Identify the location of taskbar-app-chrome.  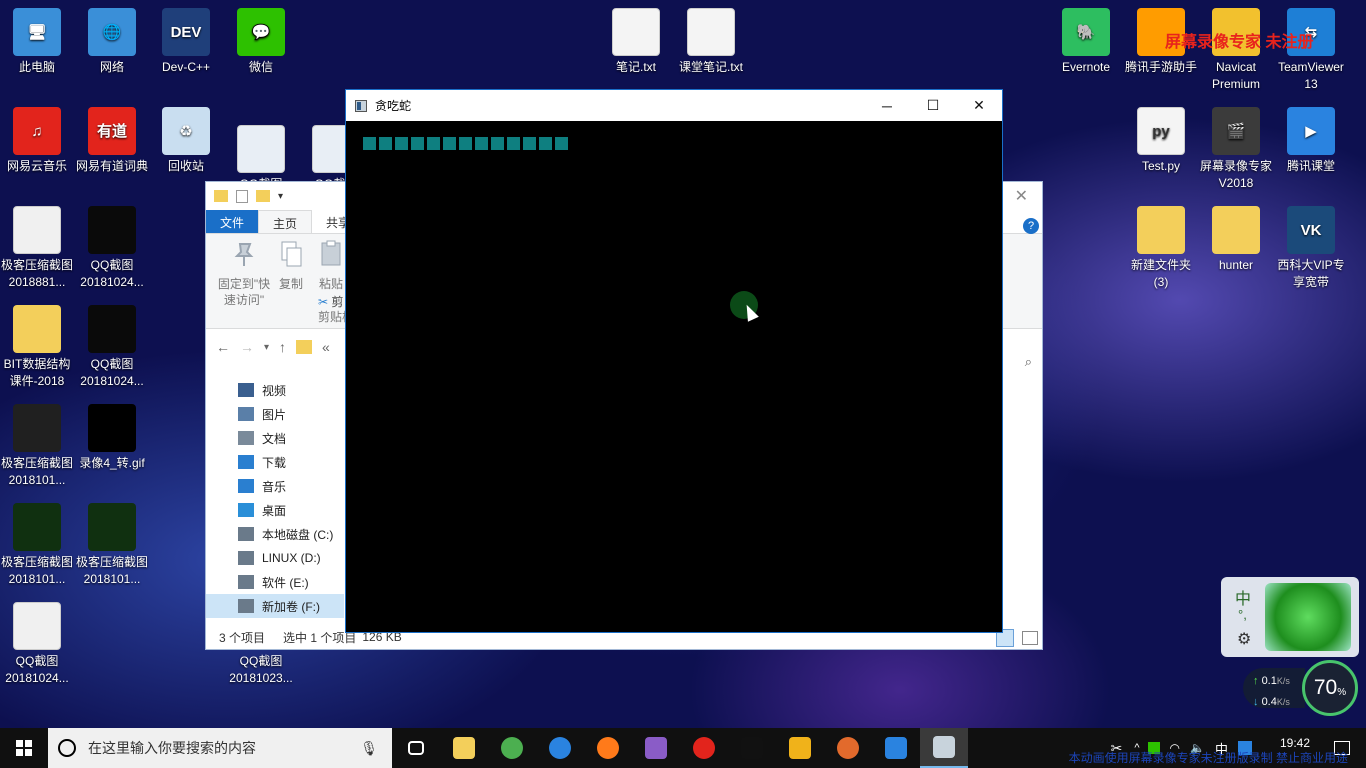
(512, 748).